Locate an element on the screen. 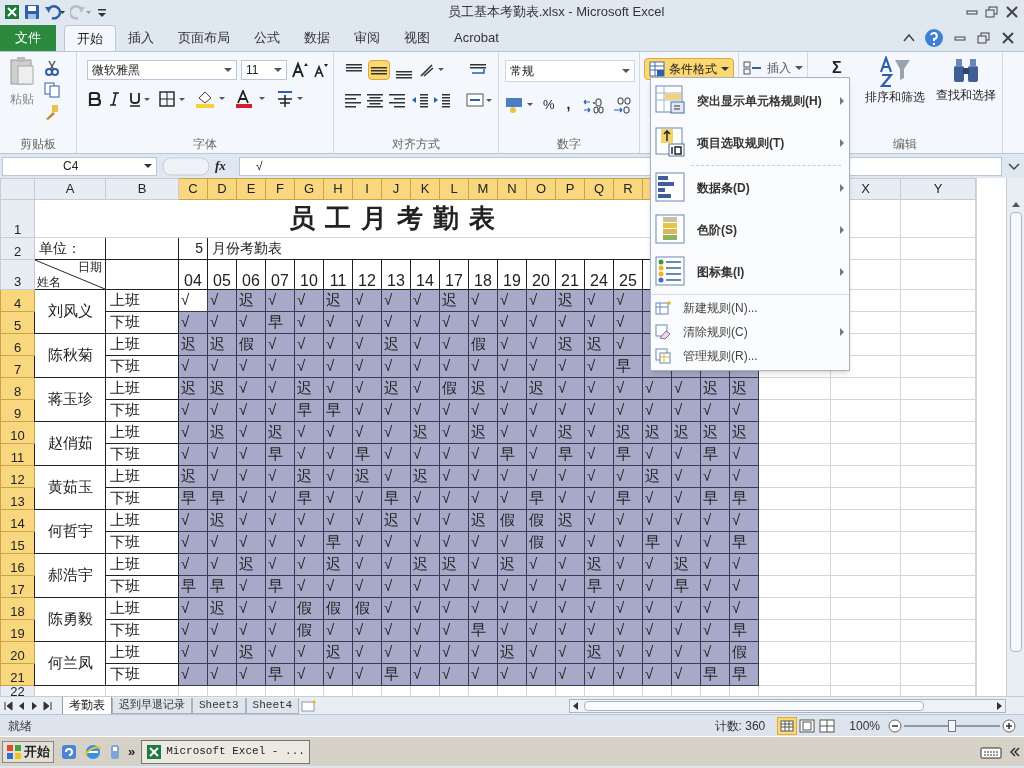 This screenshot has width=1024, height=768. merge-center-icon is located at coordinates (480, 100).